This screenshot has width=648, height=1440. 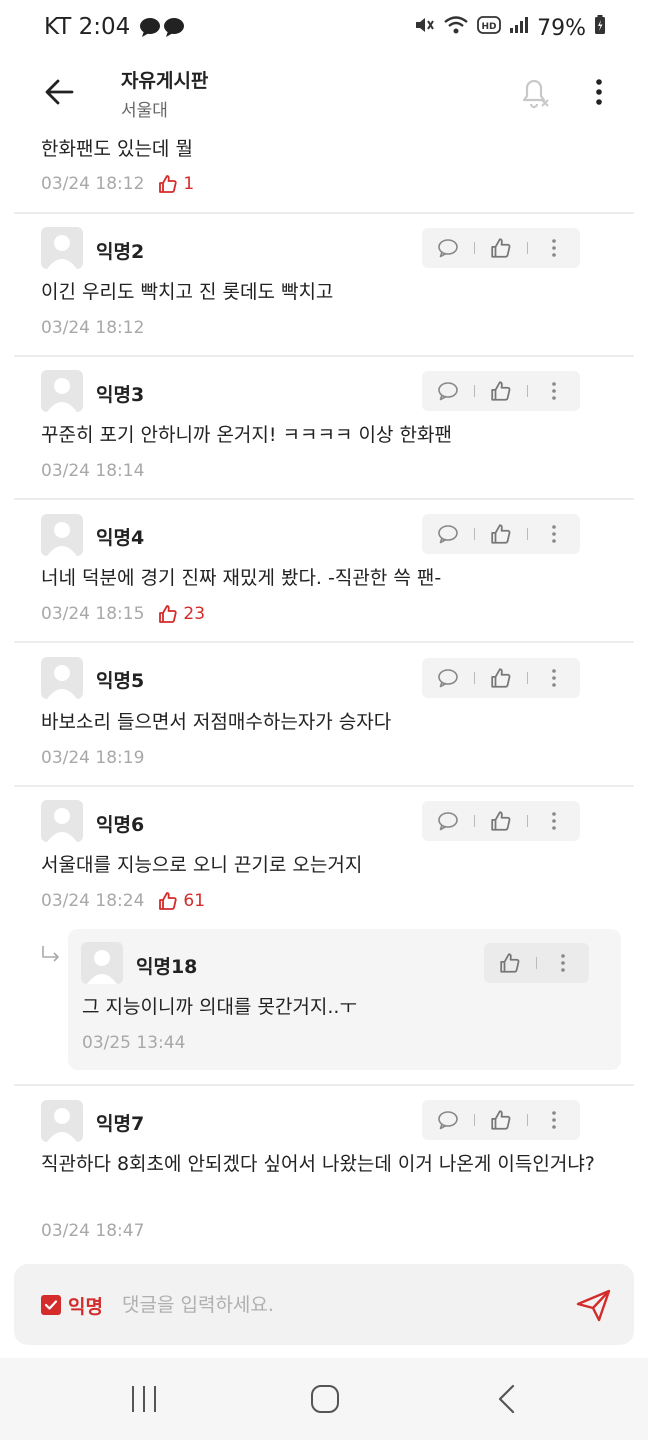 I want to click on notification-off-button, so click(x=534, y=92).